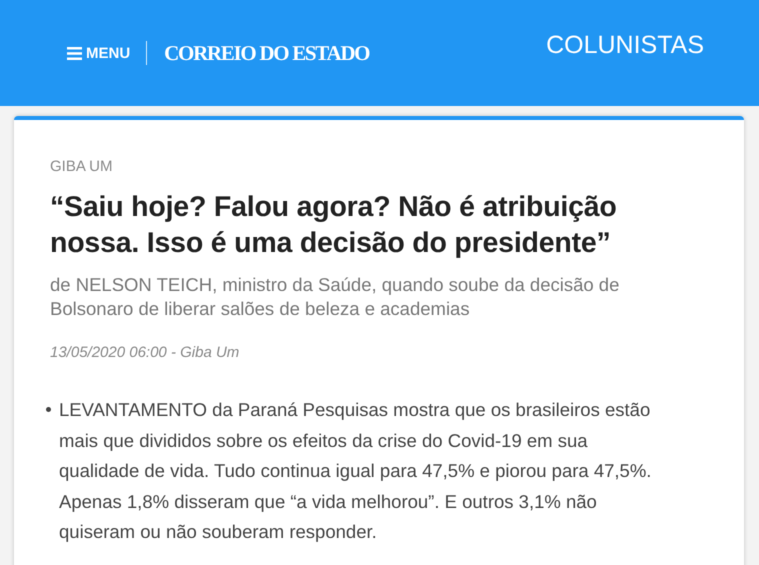 The image size is (759, 565). I want to click on menu-button: MENU, so click(98, 53).